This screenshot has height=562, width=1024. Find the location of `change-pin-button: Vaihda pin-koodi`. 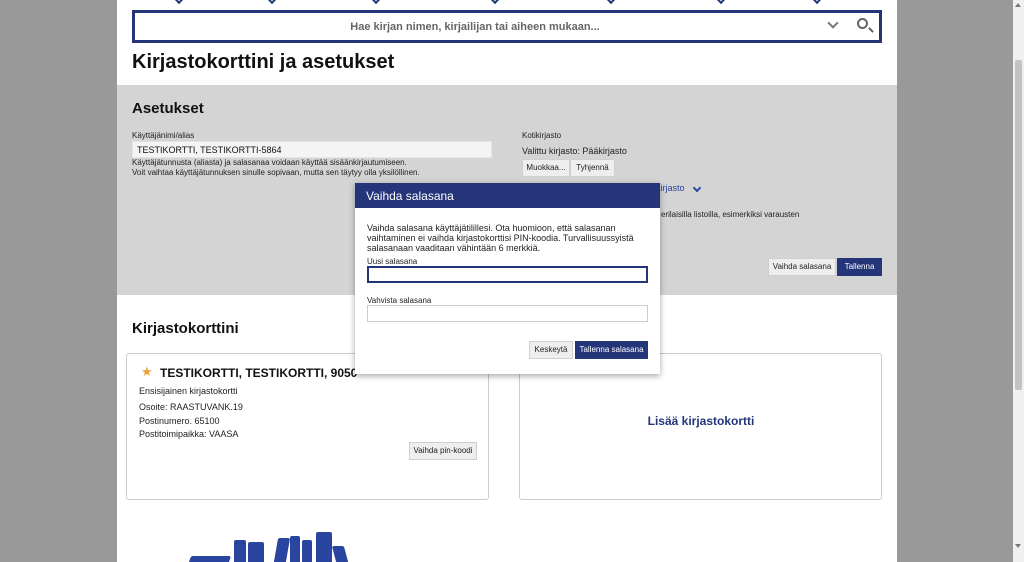

change-pin-button: Vaihda pin-koodi is located at coordinates (443, 451).